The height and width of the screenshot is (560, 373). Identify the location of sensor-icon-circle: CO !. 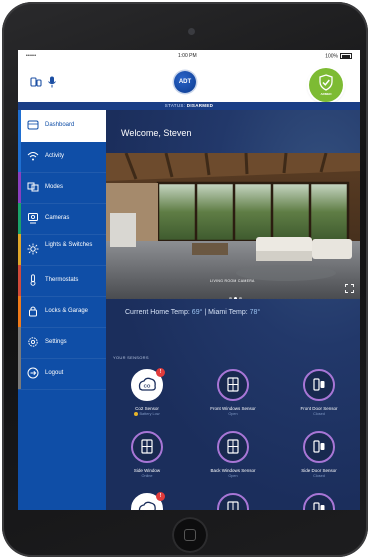
(148, 384).